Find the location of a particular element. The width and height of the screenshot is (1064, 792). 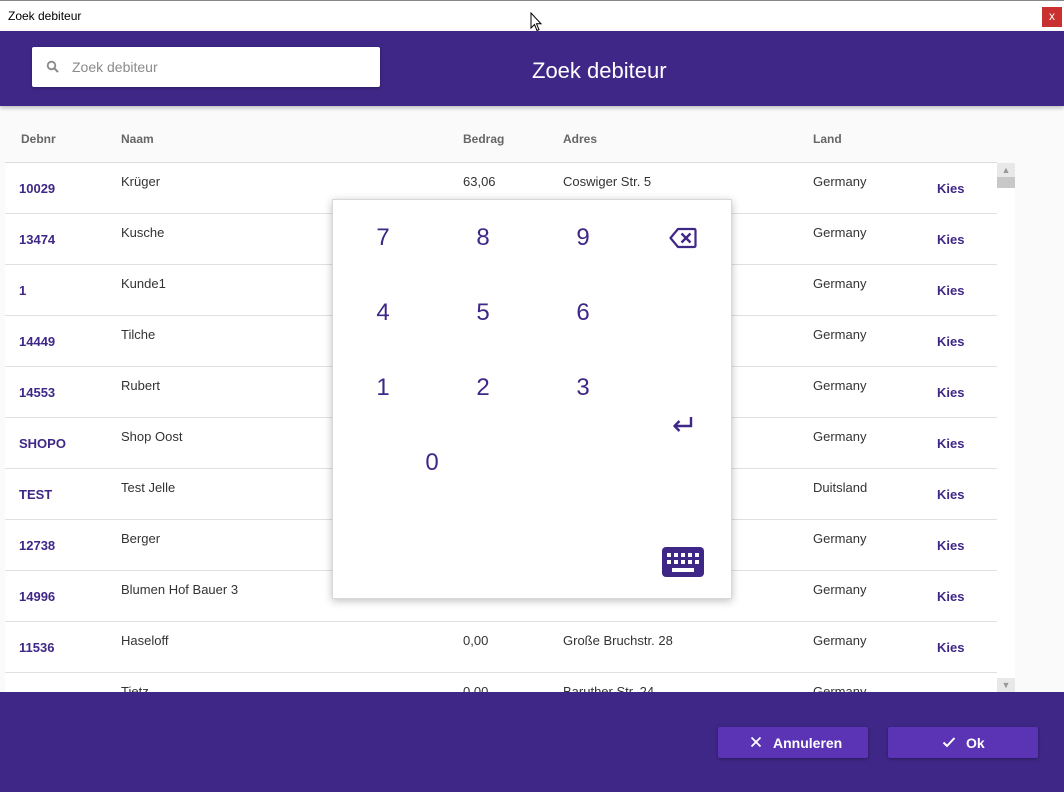

column-header-adres: Adres is located at coordinates (580, 139).